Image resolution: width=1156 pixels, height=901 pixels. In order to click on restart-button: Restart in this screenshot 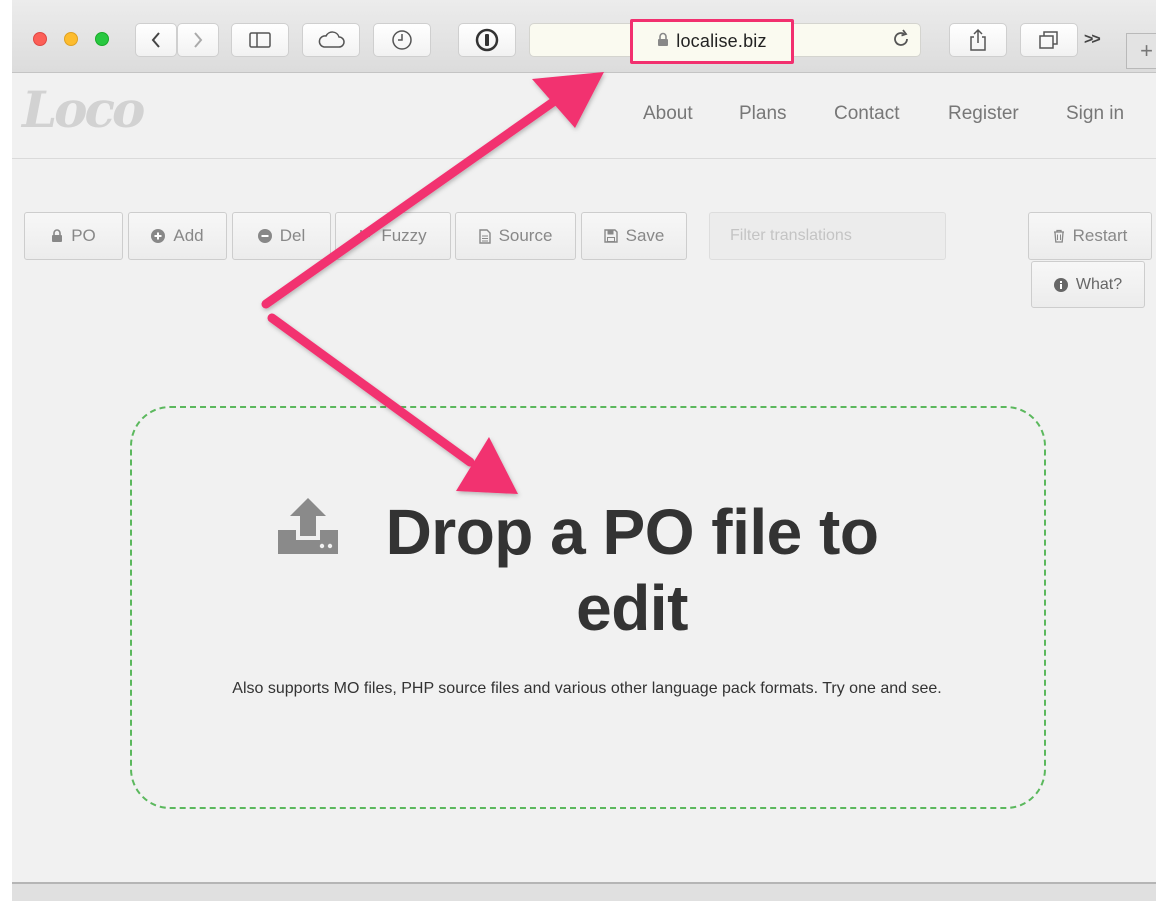, I will do `click(1090, 236)`.